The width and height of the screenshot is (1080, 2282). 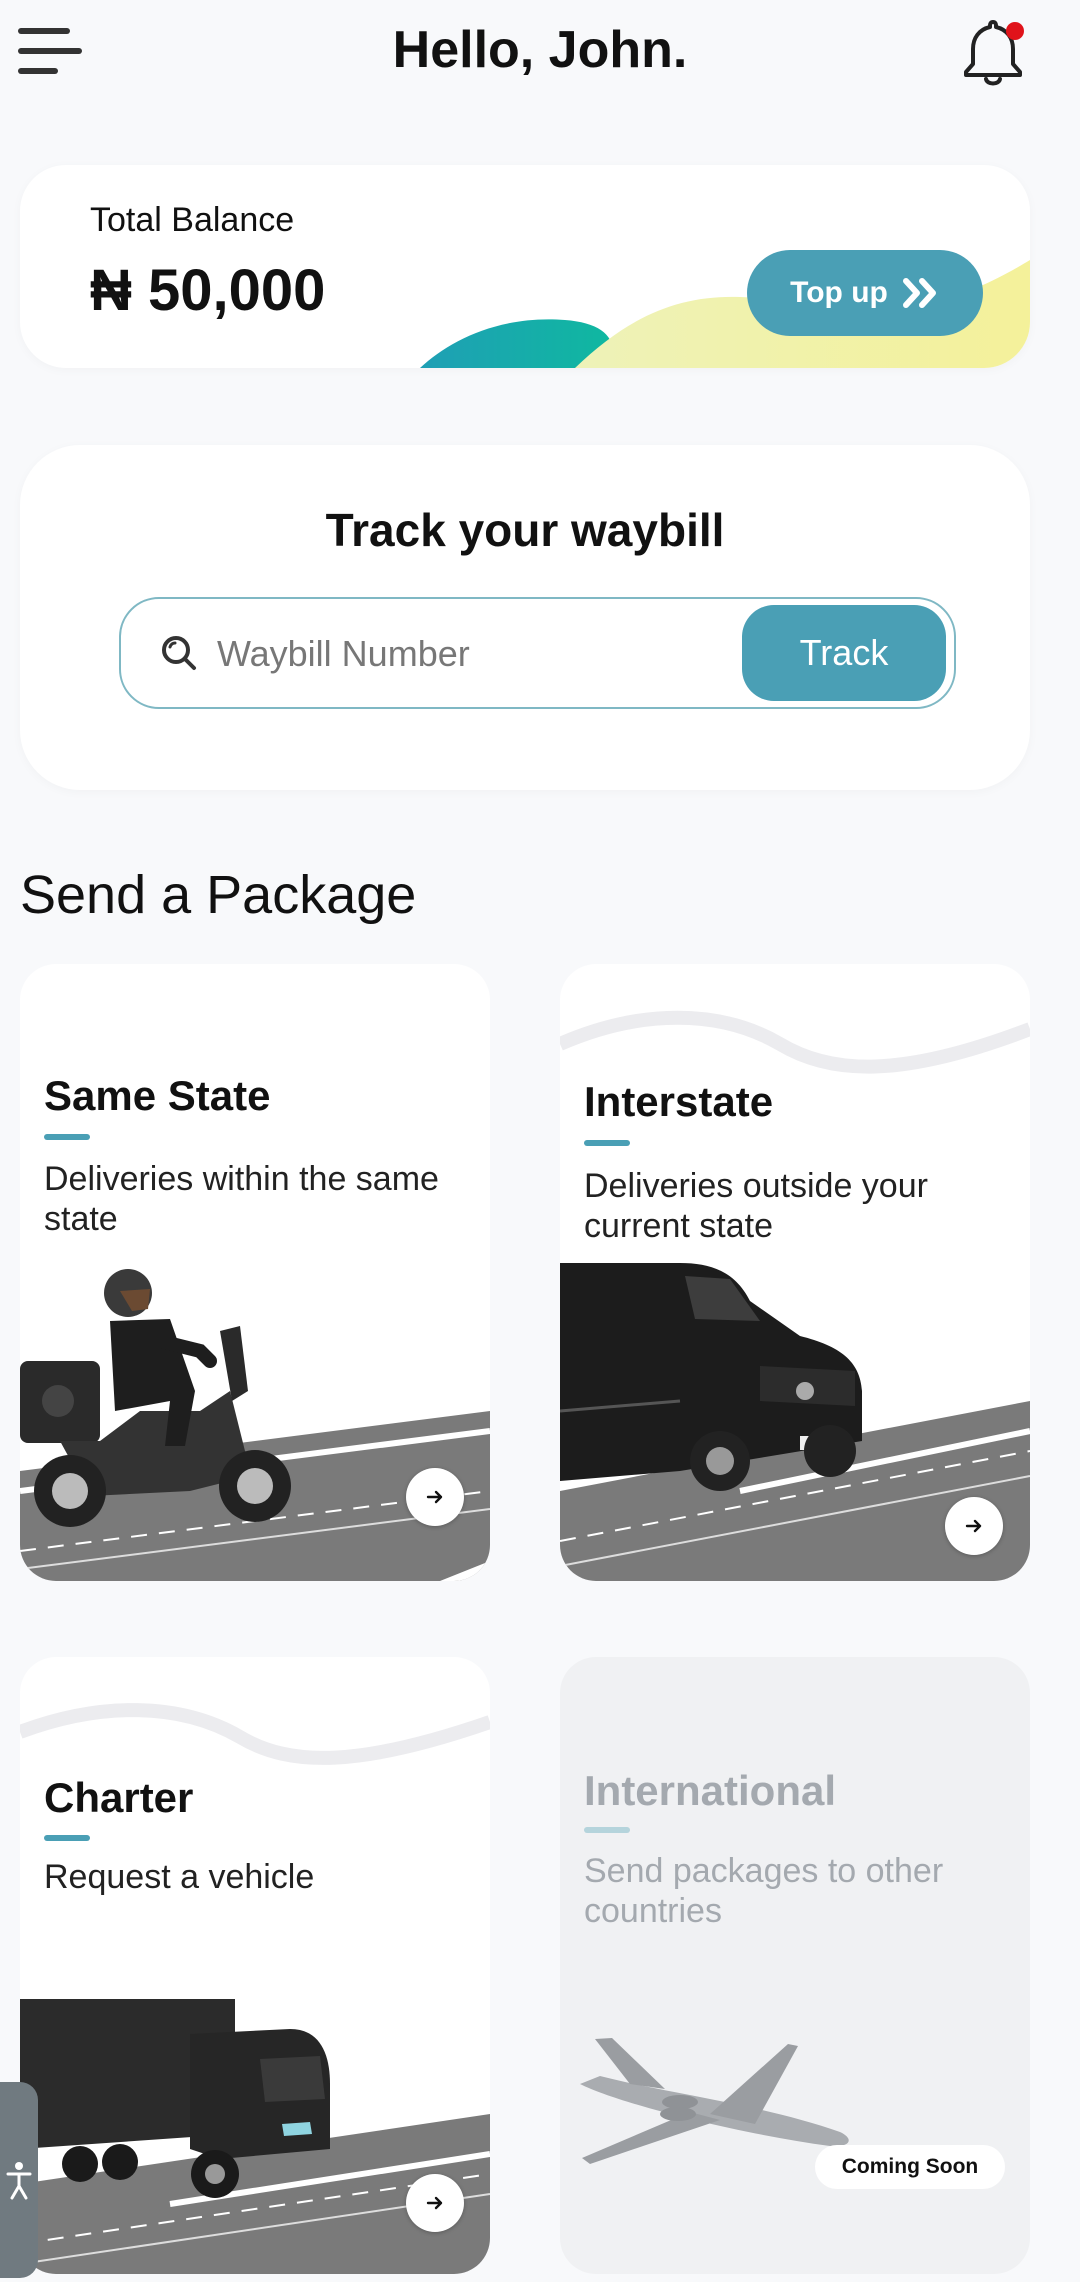 I want to click on card-title: International, so click(x=710, y=1790).